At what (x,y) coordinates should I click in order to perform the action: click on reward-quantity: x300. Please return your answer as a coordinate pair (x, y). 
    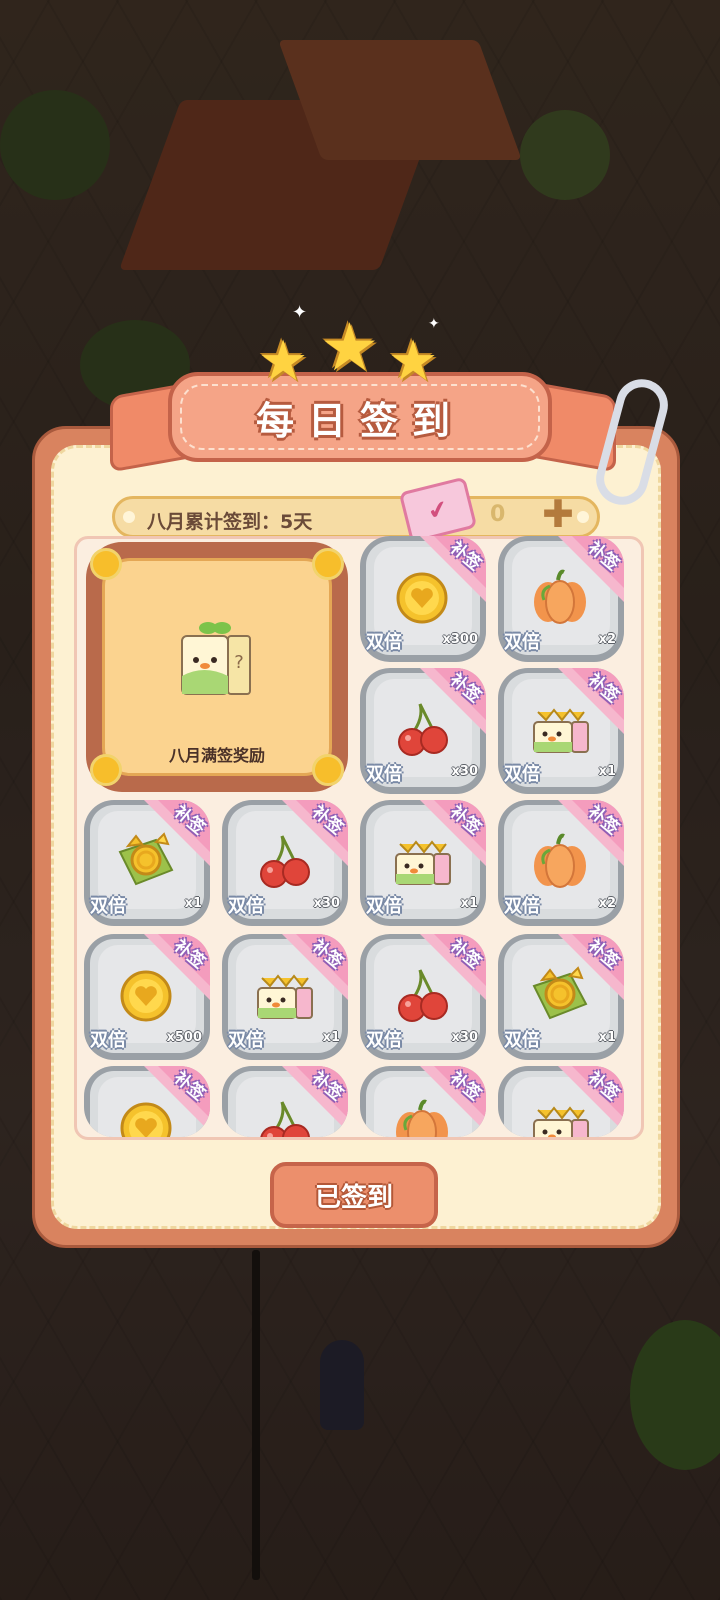
    Looking at the image, I should click on (460, 639).